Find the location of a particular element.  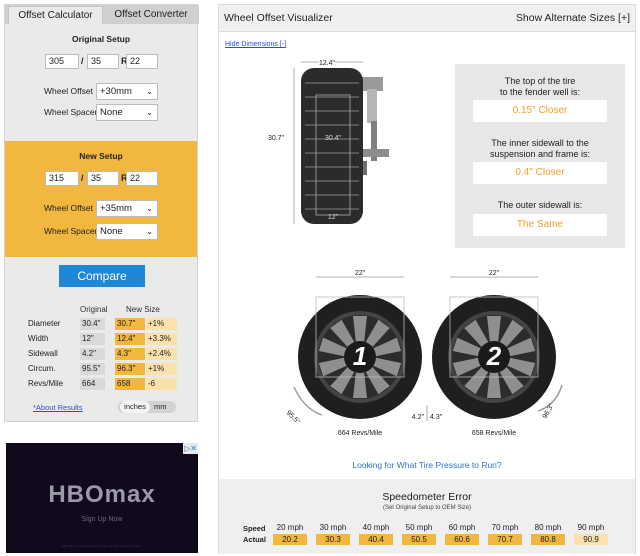

result-answer-outer: The Same is located at coordinates (540, 225).